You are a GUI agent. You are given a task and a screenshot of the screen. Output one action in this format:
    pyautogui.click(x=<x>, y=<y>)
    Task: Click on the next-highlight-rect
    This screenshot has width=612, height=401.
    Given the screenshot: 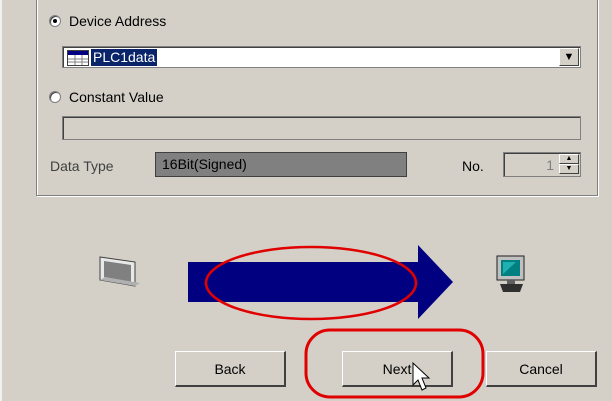 What is the action you would take?
    pyautogui.click(x=394, y=363)
    